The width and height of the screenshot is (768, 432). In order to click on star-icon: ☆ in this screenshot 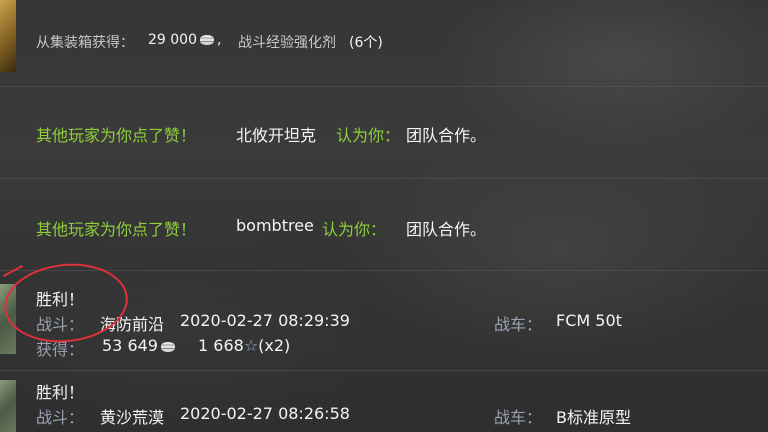, I will do `click(251, 345)`.